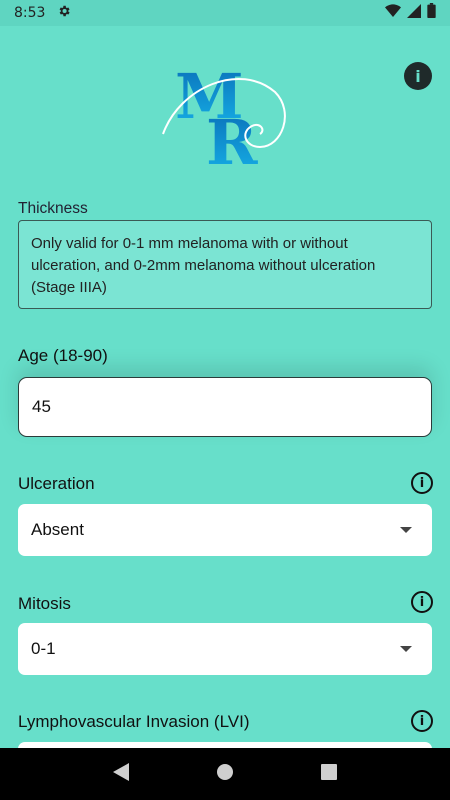  Describe the element at coordinates (63, 355) in the screenshot. I see `age-label: Age (18-90)` at that location.